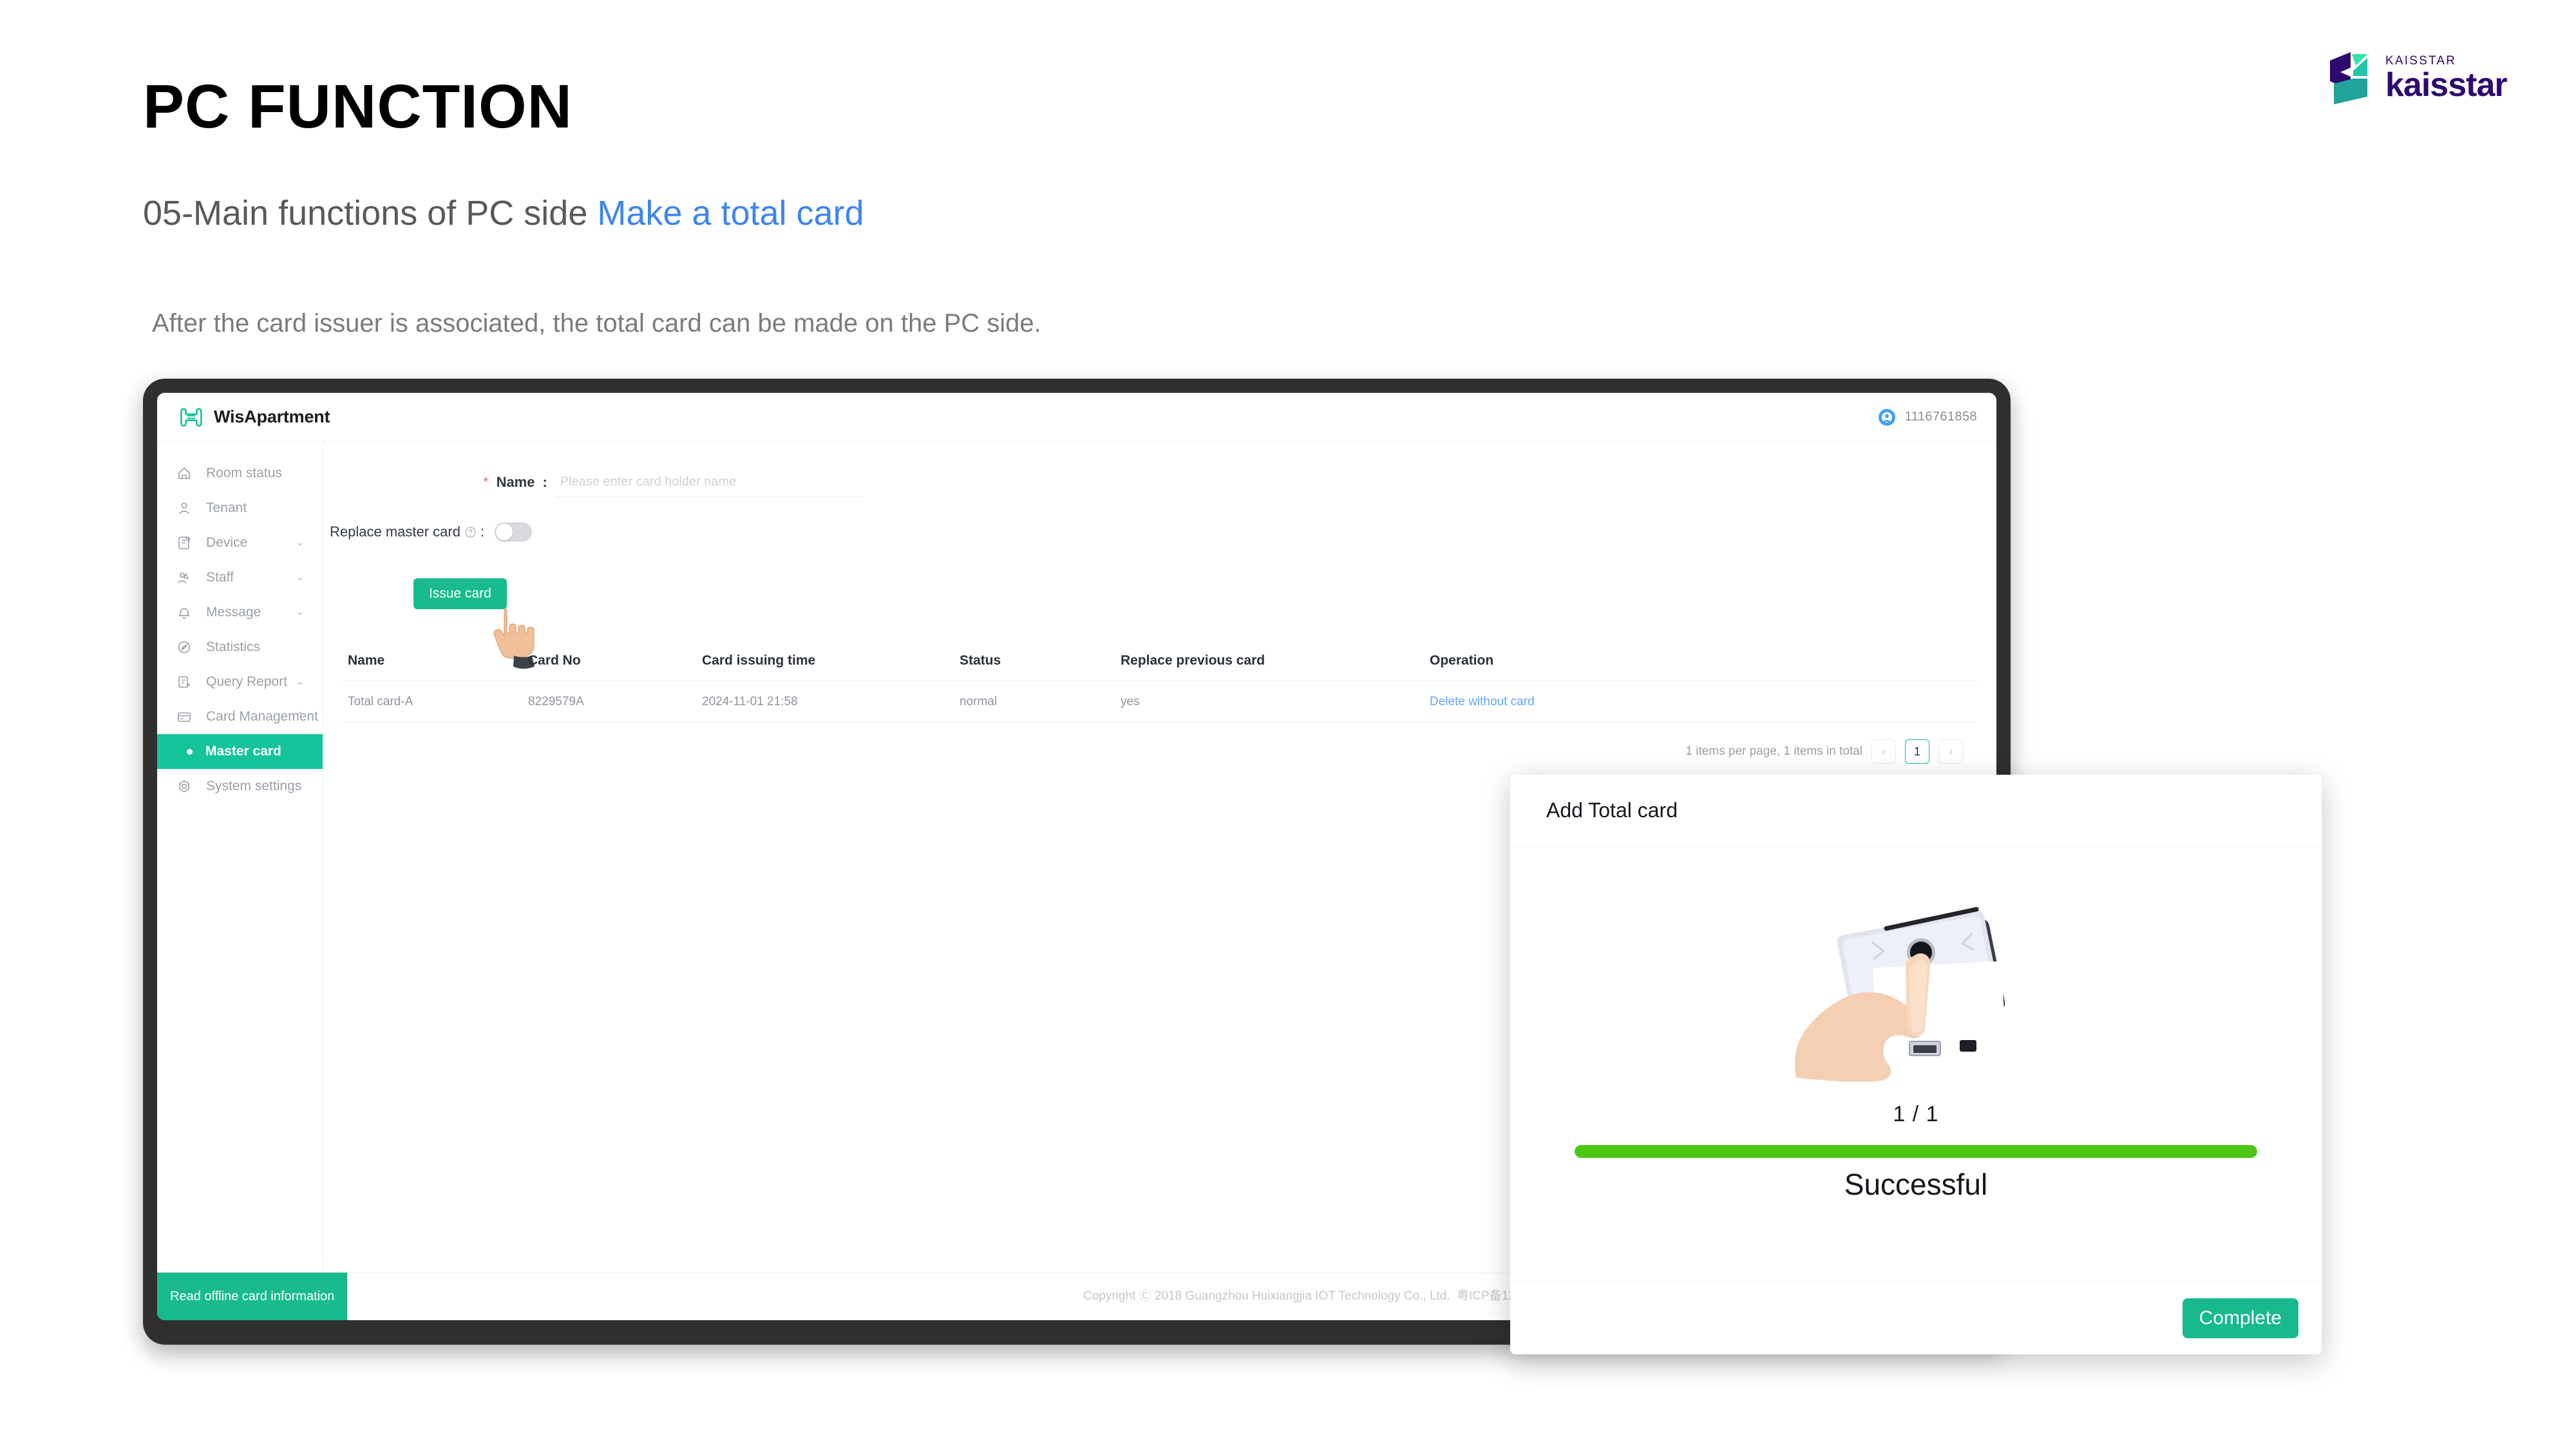 The width and height of the screenshot is (2576, 1449). I want to click on sidebar-item-label: Query Report, so click(247, 682).